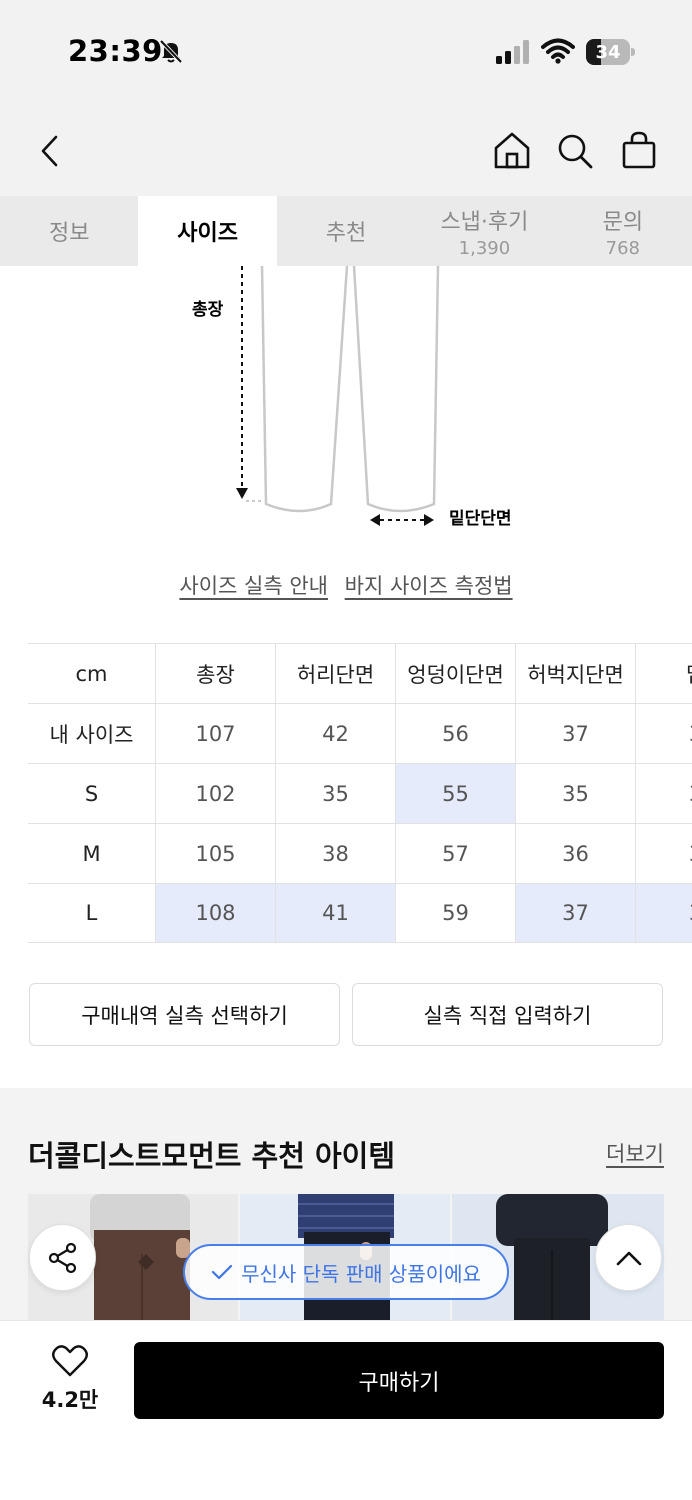 The width and height of the screenshot is (692, 1500). Describe the element at coordinates (91, 734) in the screenshot. I see `row-label: 내 사이즈` at that location.